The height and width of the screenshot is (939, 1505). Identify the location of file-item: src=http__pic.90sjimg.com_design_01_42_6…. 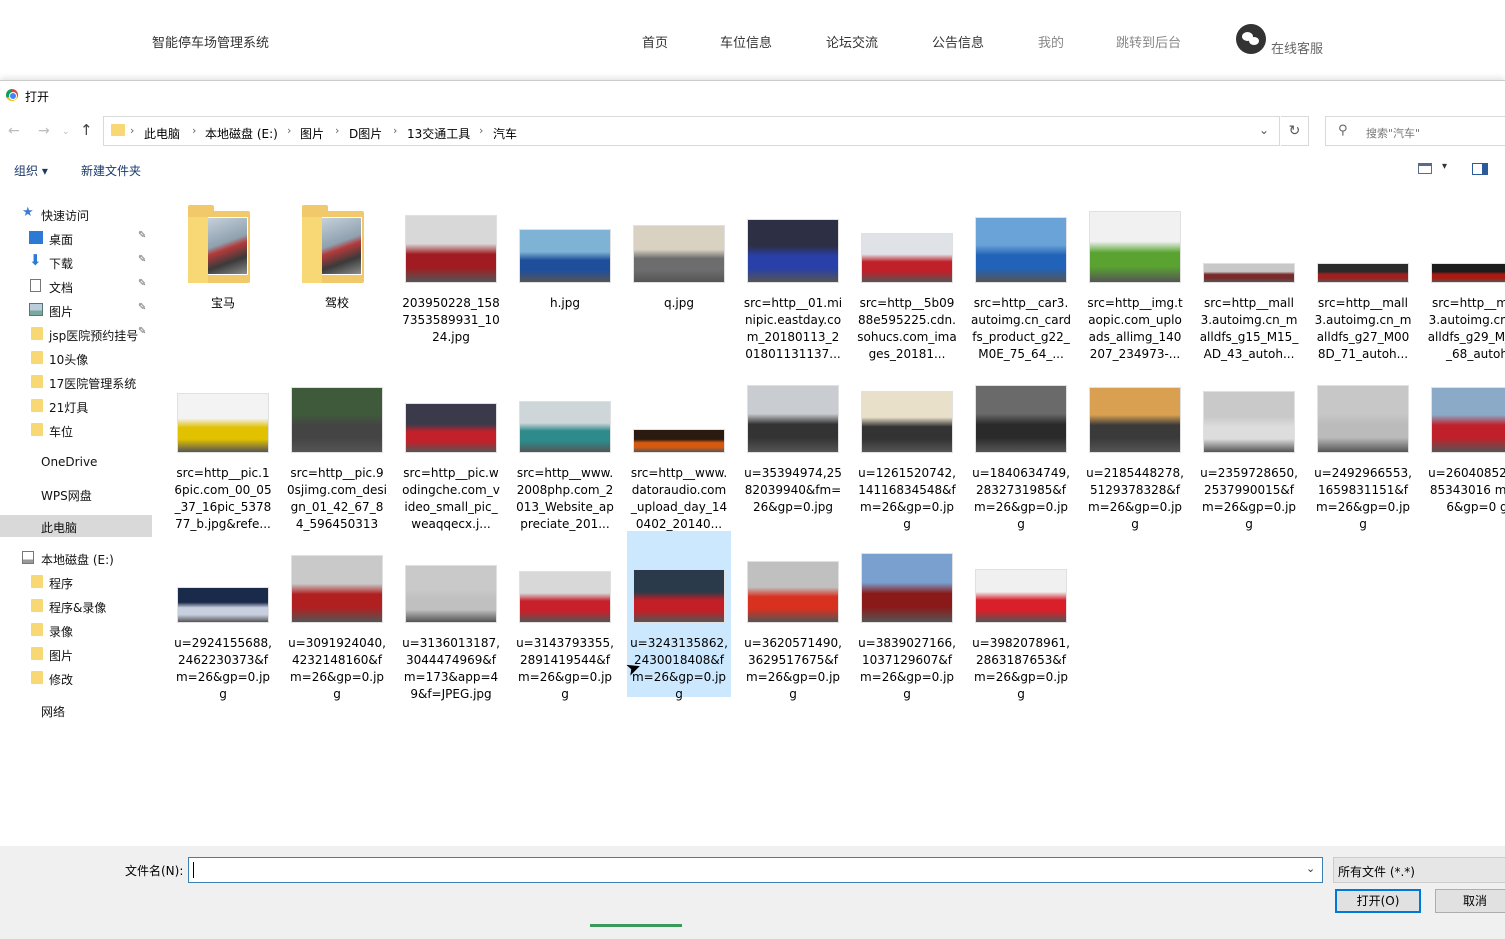
(337, 448).